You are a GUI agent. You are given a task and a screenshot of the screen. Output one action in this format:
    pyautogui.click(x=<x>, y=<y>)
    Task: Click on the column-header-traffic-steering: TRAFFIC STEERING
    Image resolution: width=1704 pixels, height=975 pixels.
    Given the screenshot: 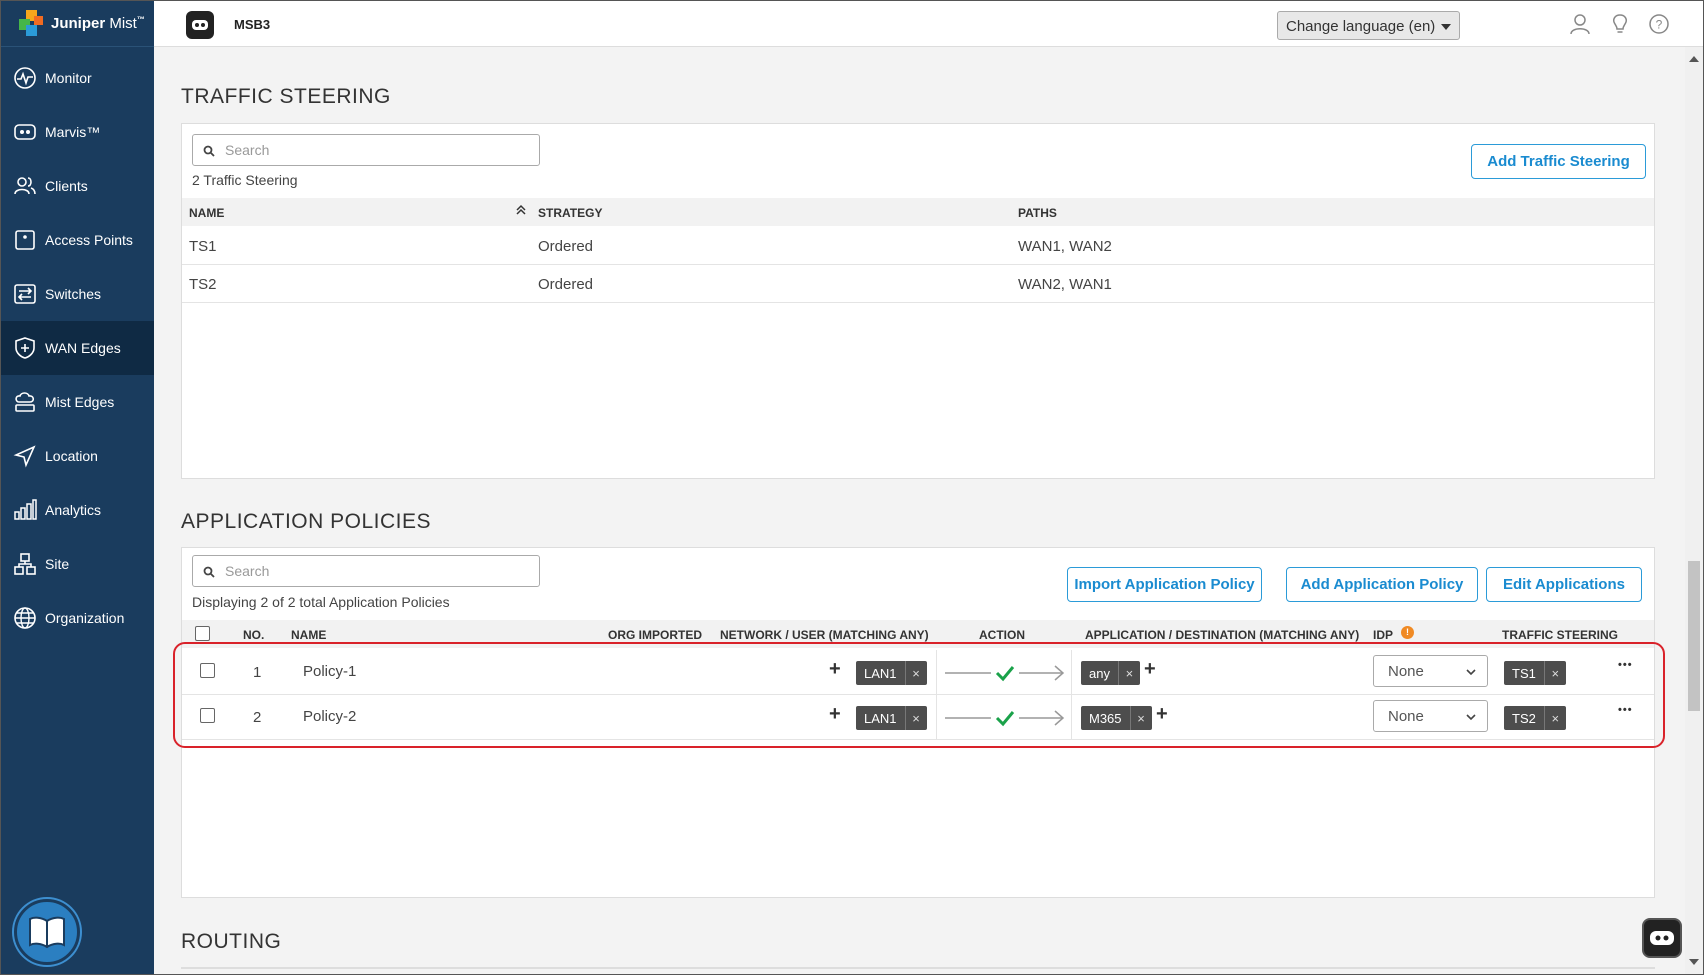 What is the action you would take?
    pyautogui.click(x=1560, y=635)
    